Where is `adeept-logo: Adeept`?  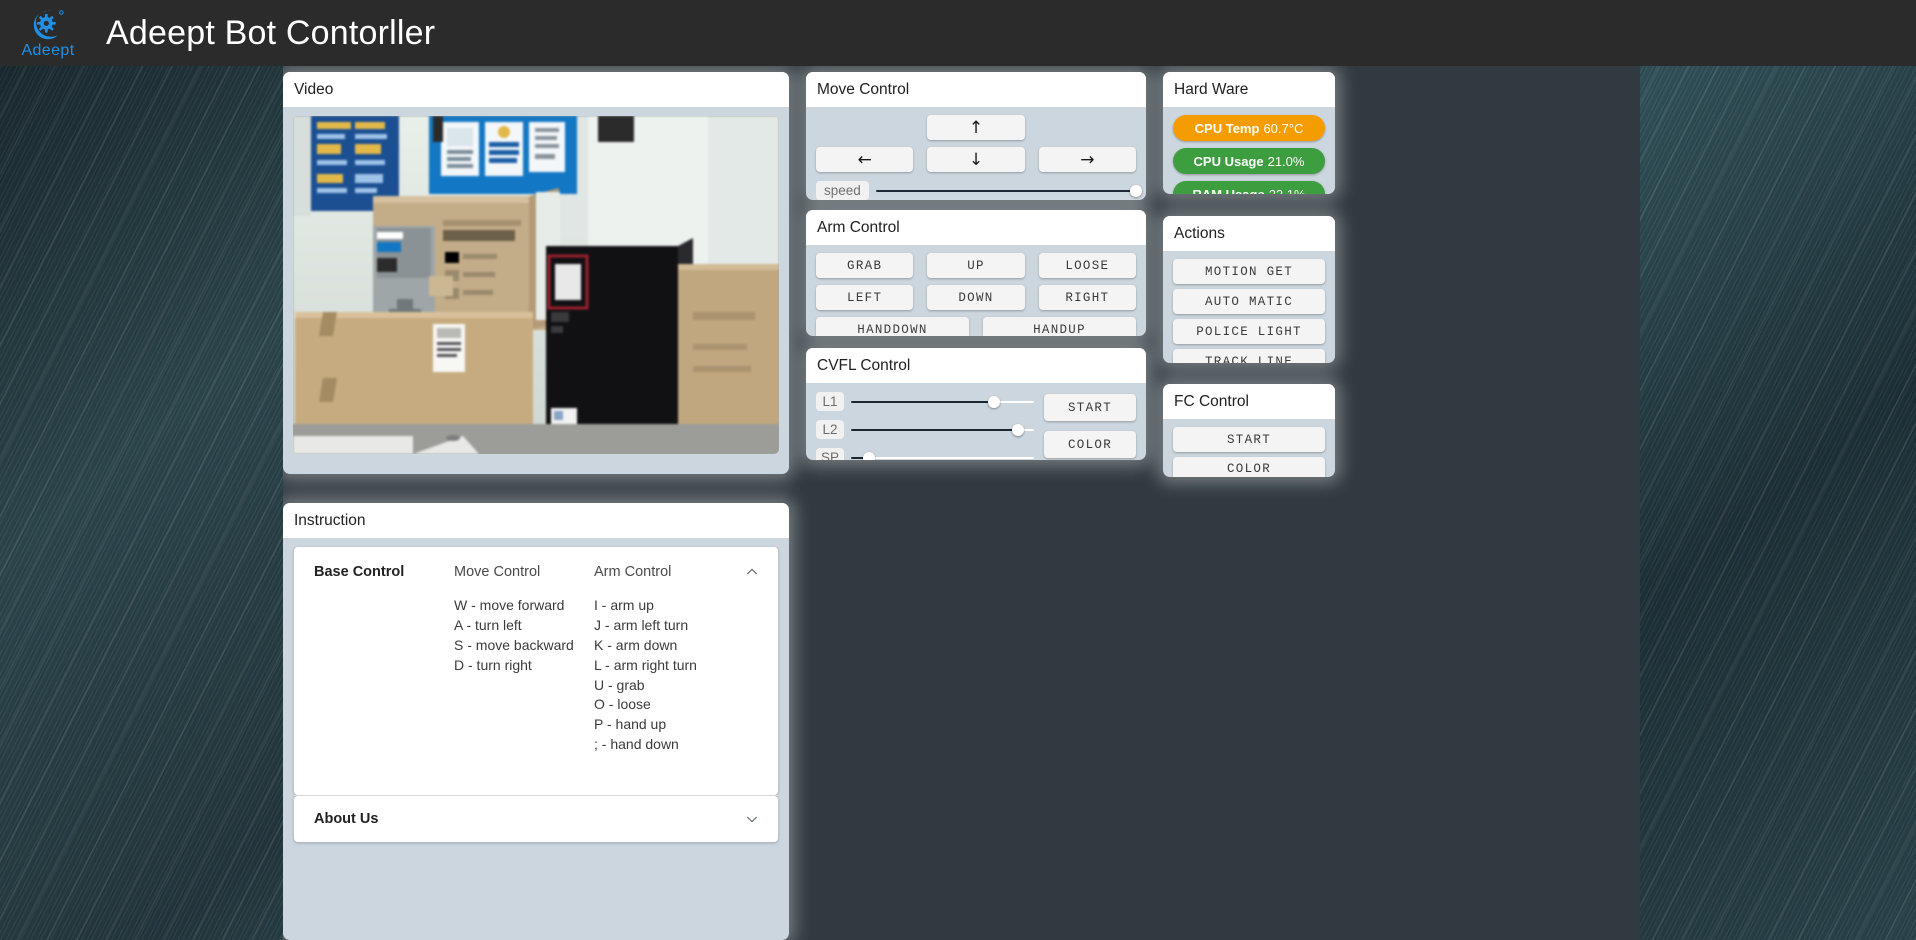 adeept-logo: Adeept is located at coordinates (48, 33).